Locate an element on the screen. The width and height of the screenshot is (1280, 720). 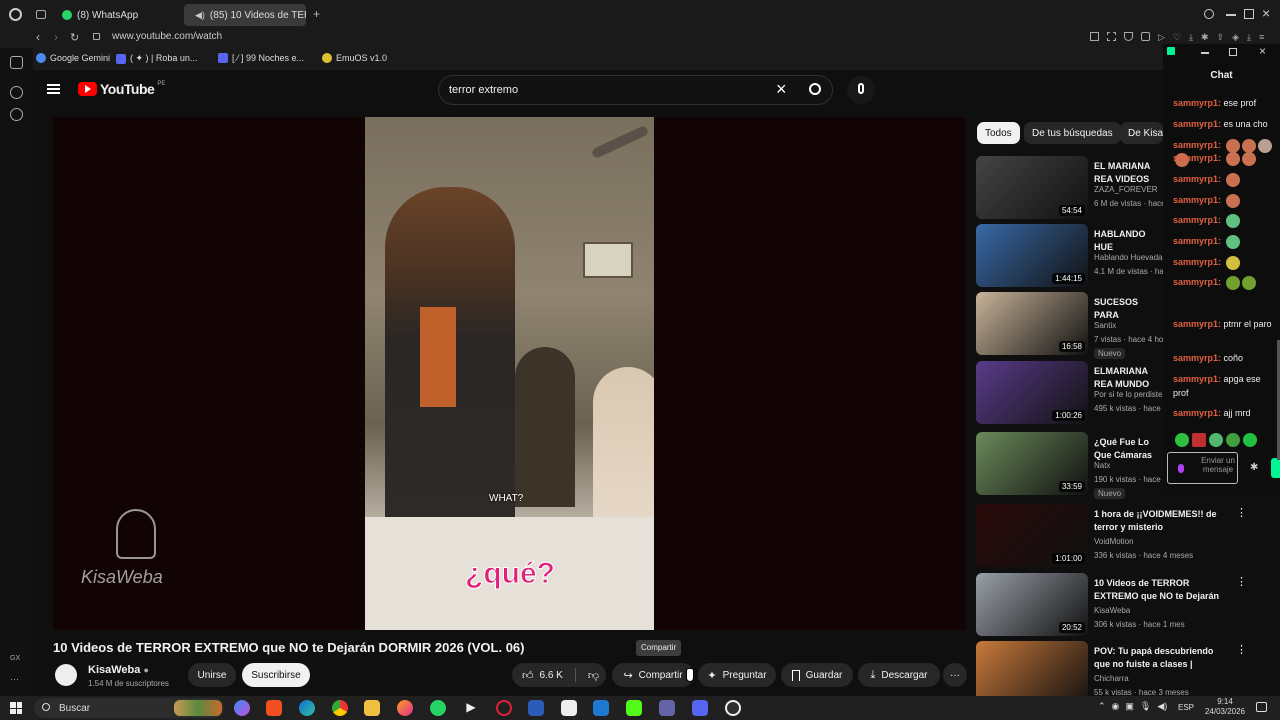
download-icon: ⤓ is located at coordinates (1191, 37).